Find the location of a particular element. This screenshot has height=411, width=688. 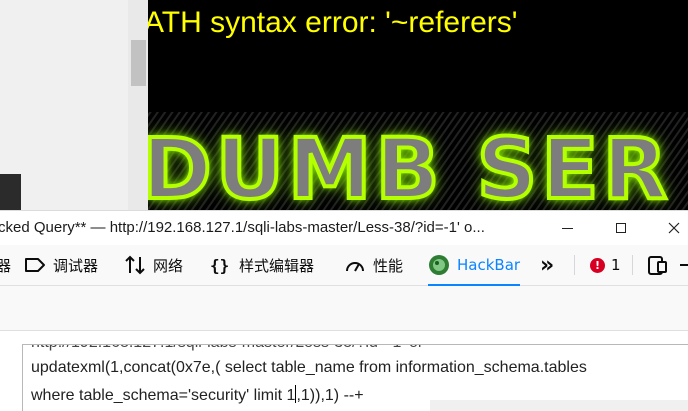

tab-performance-label: 性能 is located at coordinates (388, 265).